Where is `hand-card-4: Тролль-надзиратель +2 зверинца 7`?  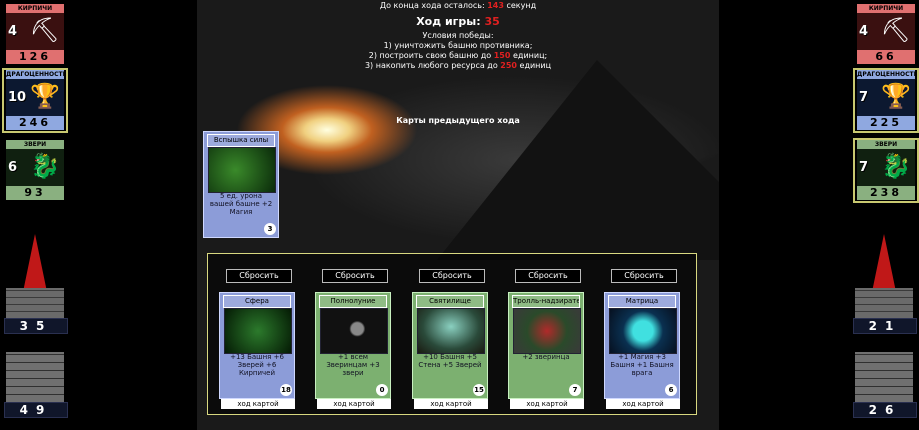 hand-card-4: Тролль-надзиратель +2 зверинца 7 is located at coordinates (546, 345).